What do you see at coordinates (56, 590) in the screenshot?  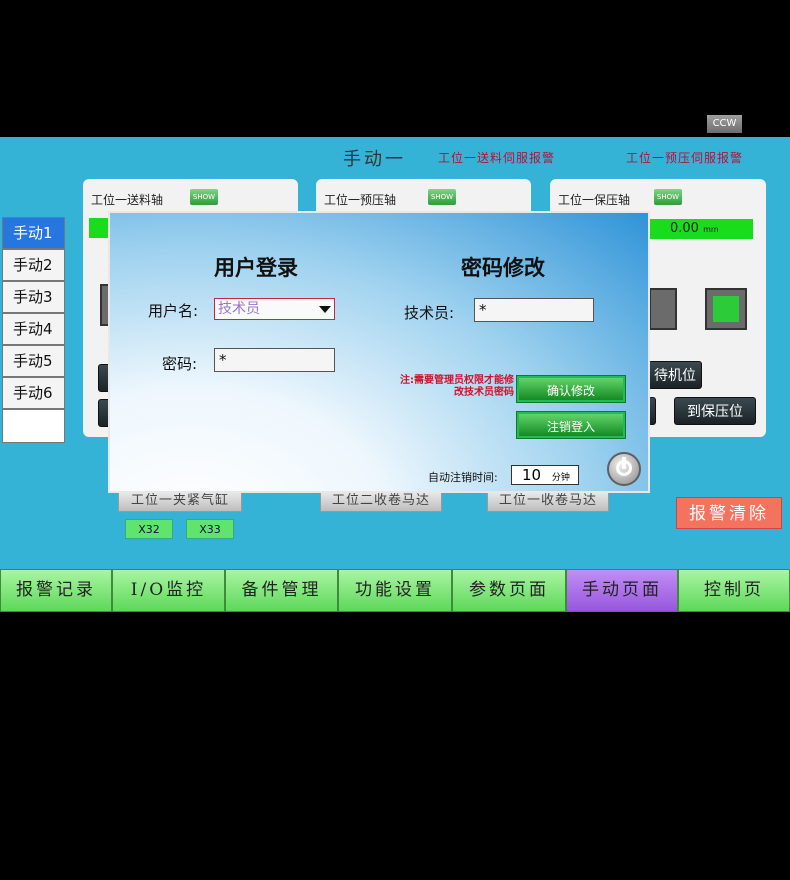 I see `nav-alarm-record: 报警记录` at bounding box center [56, 590].